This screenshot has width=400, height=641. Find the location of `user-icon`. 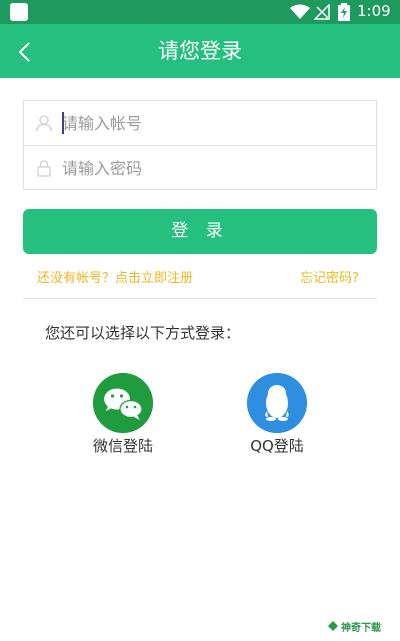

user-icon is located at coordinates (44, 123).